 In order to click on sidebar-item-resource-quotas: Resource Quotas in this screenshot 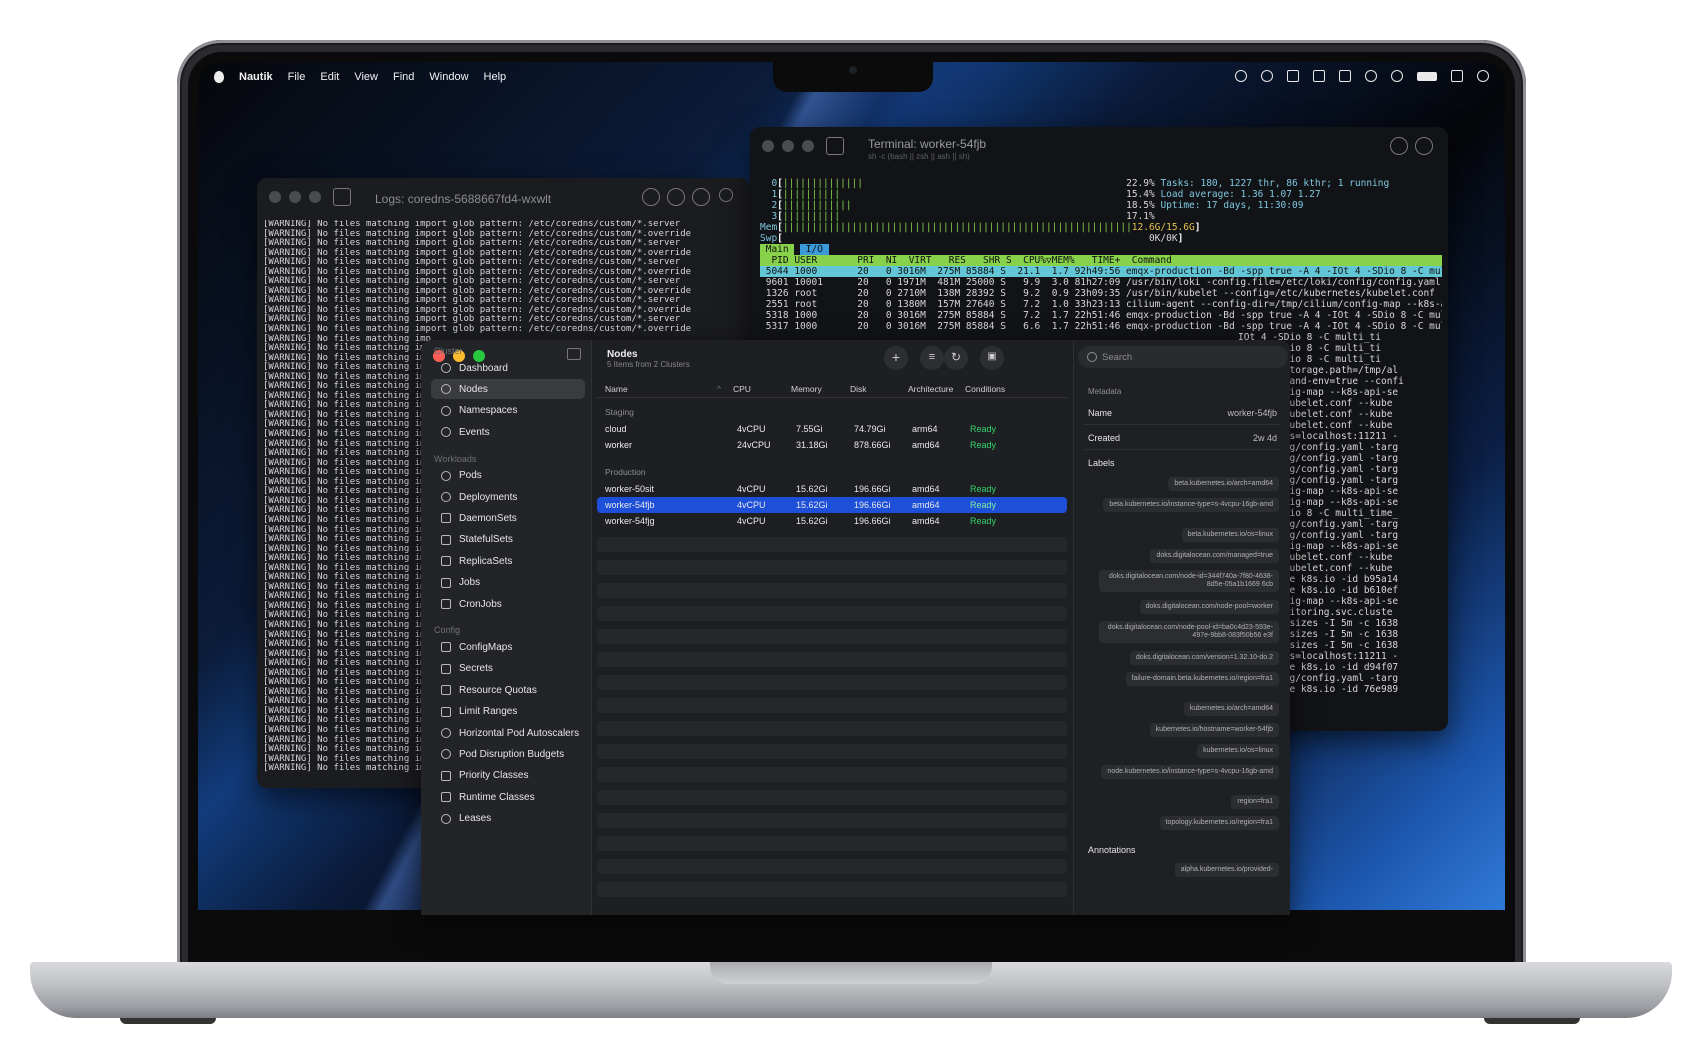, I will do `click(508, 690)`.